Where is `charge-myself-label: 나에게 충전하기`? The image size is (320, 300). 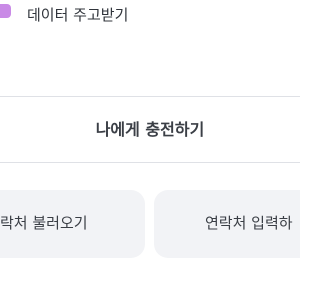
charge-myself-label: 나에게 충전하기 is located at coordinates (150, 129).